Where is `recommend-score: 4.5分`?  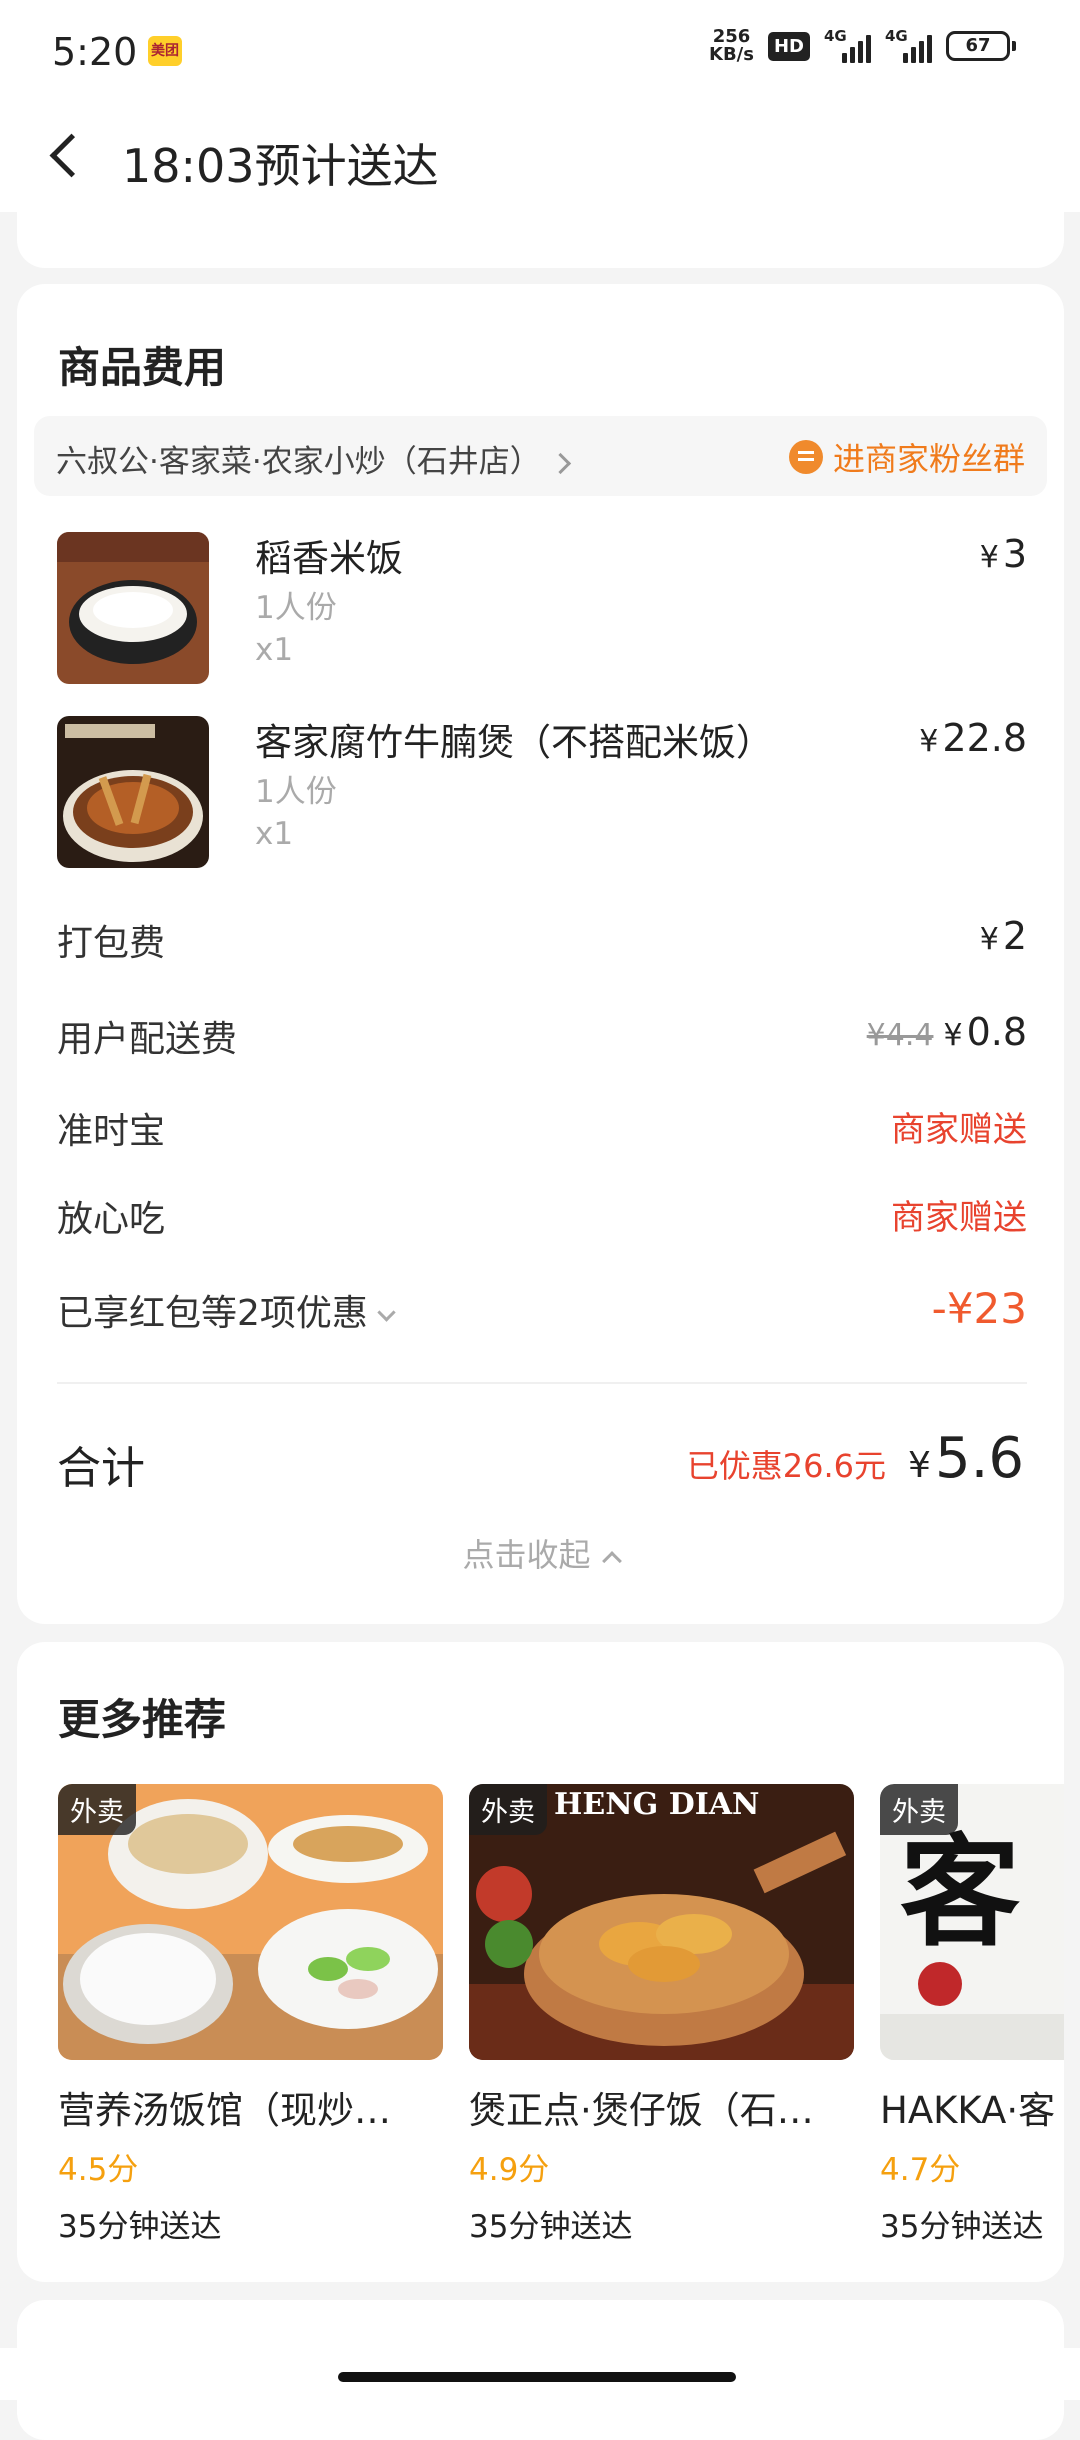
recommend-score: 4.5分 is located at coordinates (98, 2170).